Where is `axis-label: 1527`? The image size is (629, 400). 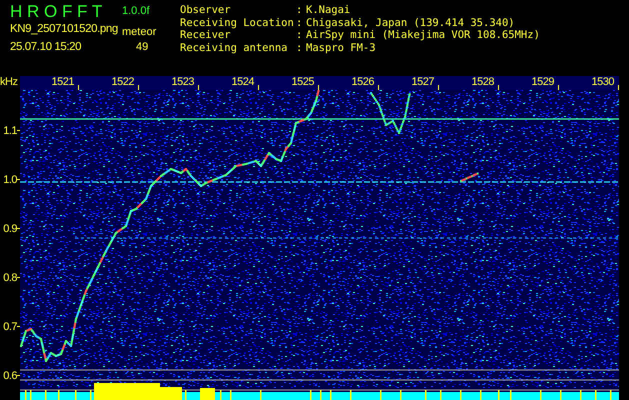 axis-label: 1527 is located at coordinates (423, 82).